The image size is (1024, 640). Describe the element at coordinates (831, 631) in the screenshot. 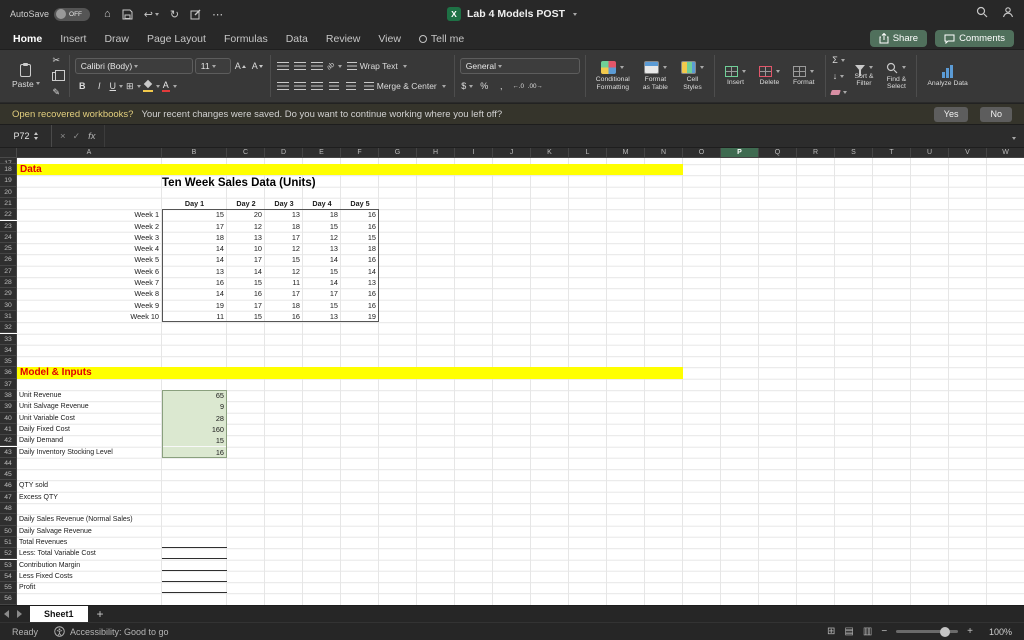

I see `normal-view-icon: ⊞` at that location.